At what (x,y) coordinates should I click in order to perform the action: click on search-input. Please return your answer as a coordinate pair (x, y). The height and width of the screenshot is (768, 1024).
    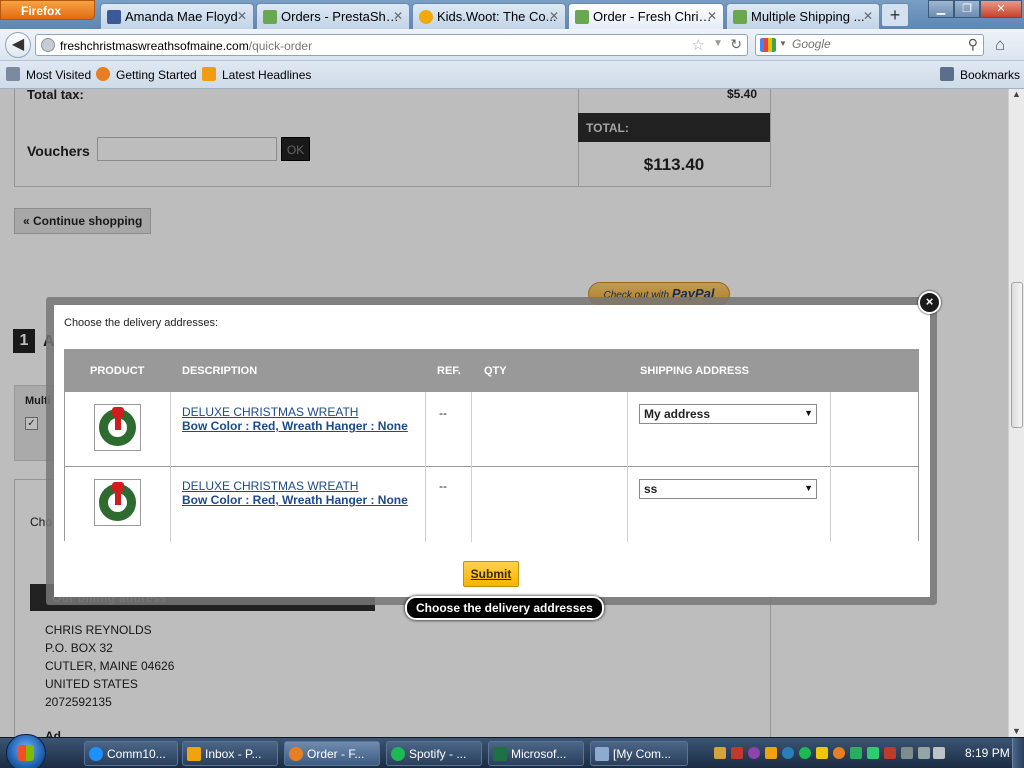
    Looking at the image, I should click on (872, 44).